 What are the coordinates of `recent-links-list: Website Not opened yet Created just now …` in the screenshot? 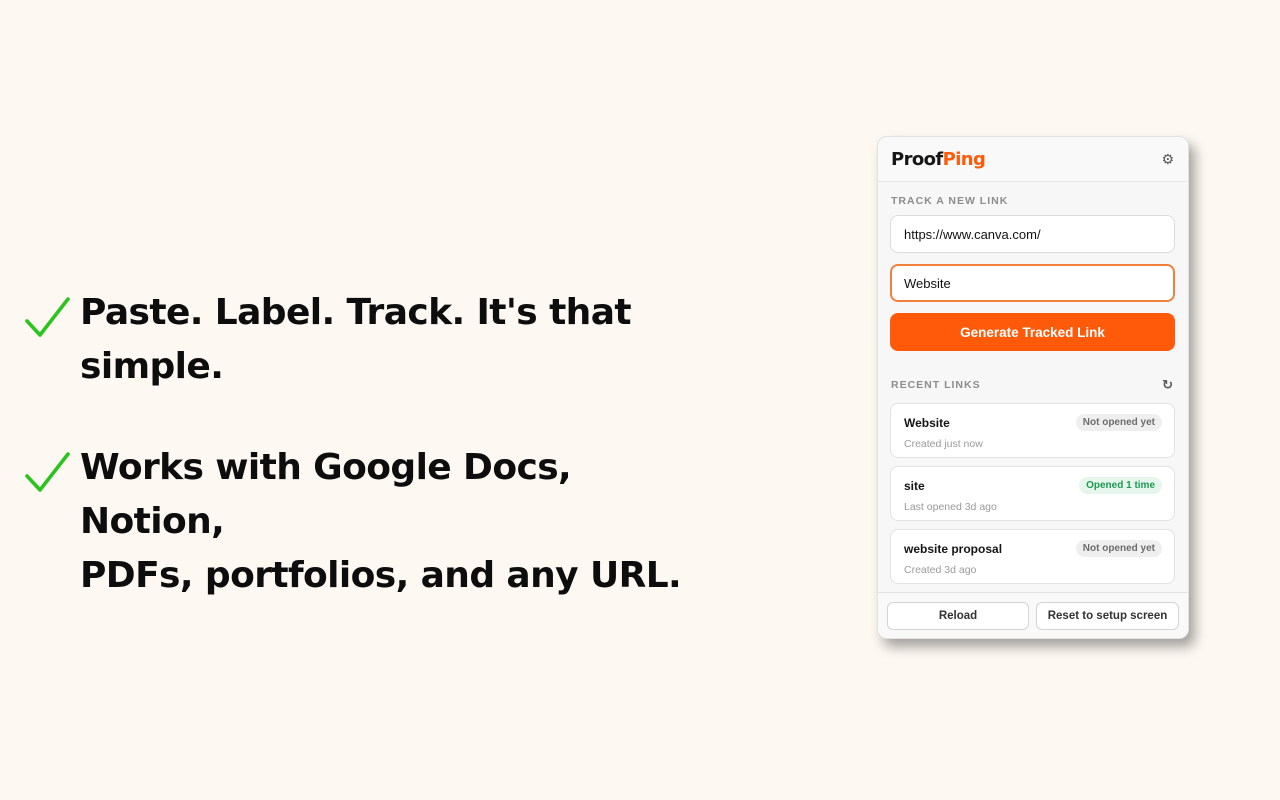 It's located at (1033, 498).